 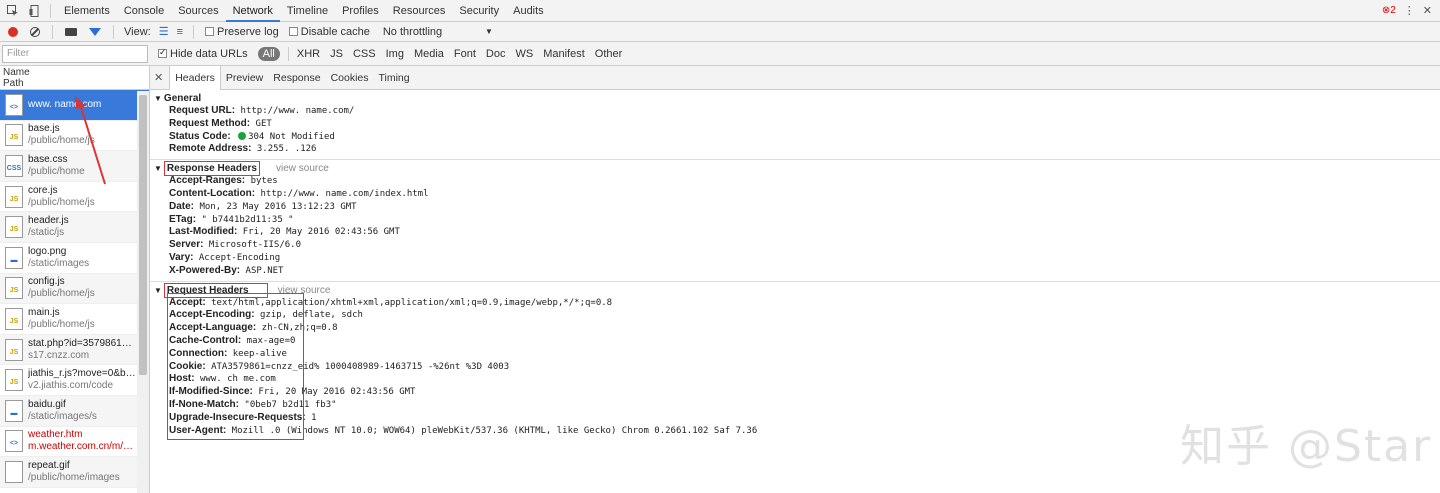 I want to click on response-headers-section-header: ▼ Response Headers view source, so click(x=795, y=169).